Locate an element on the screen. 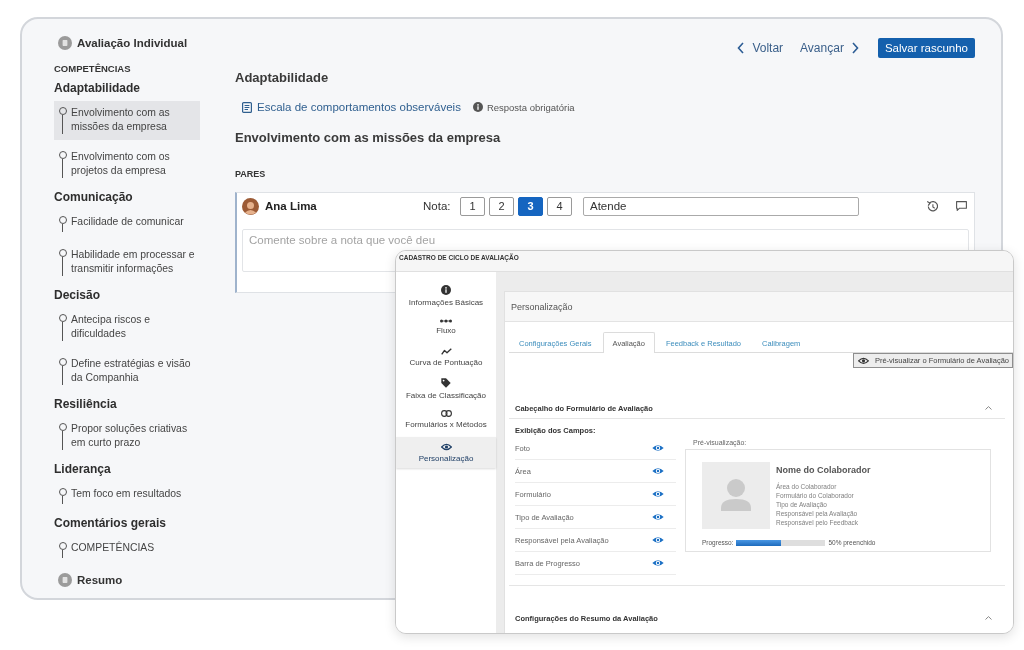 This screenshot has height=650, width=1024. section-label: PARES is located at coordinates (250, 174).